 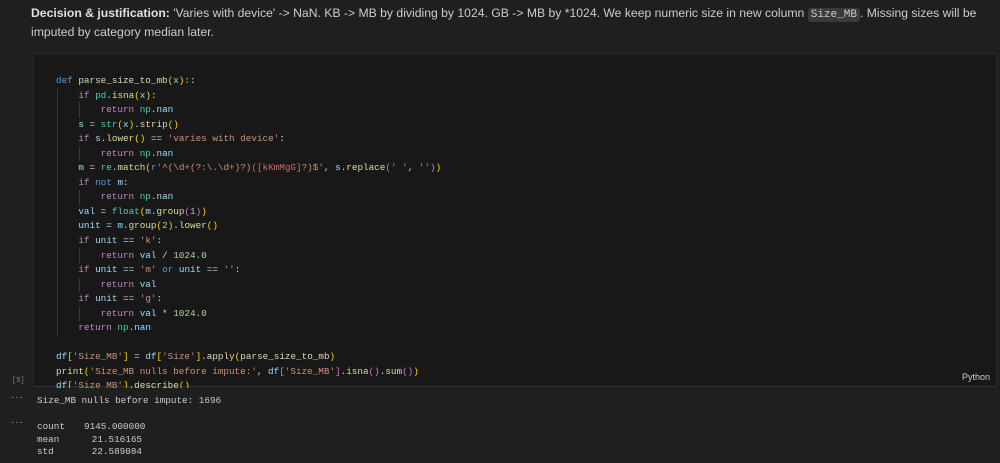 What do you see at coordinates (109, 124) in the screenshot?
I see `code-token: str` at bounding box center [109, 124].